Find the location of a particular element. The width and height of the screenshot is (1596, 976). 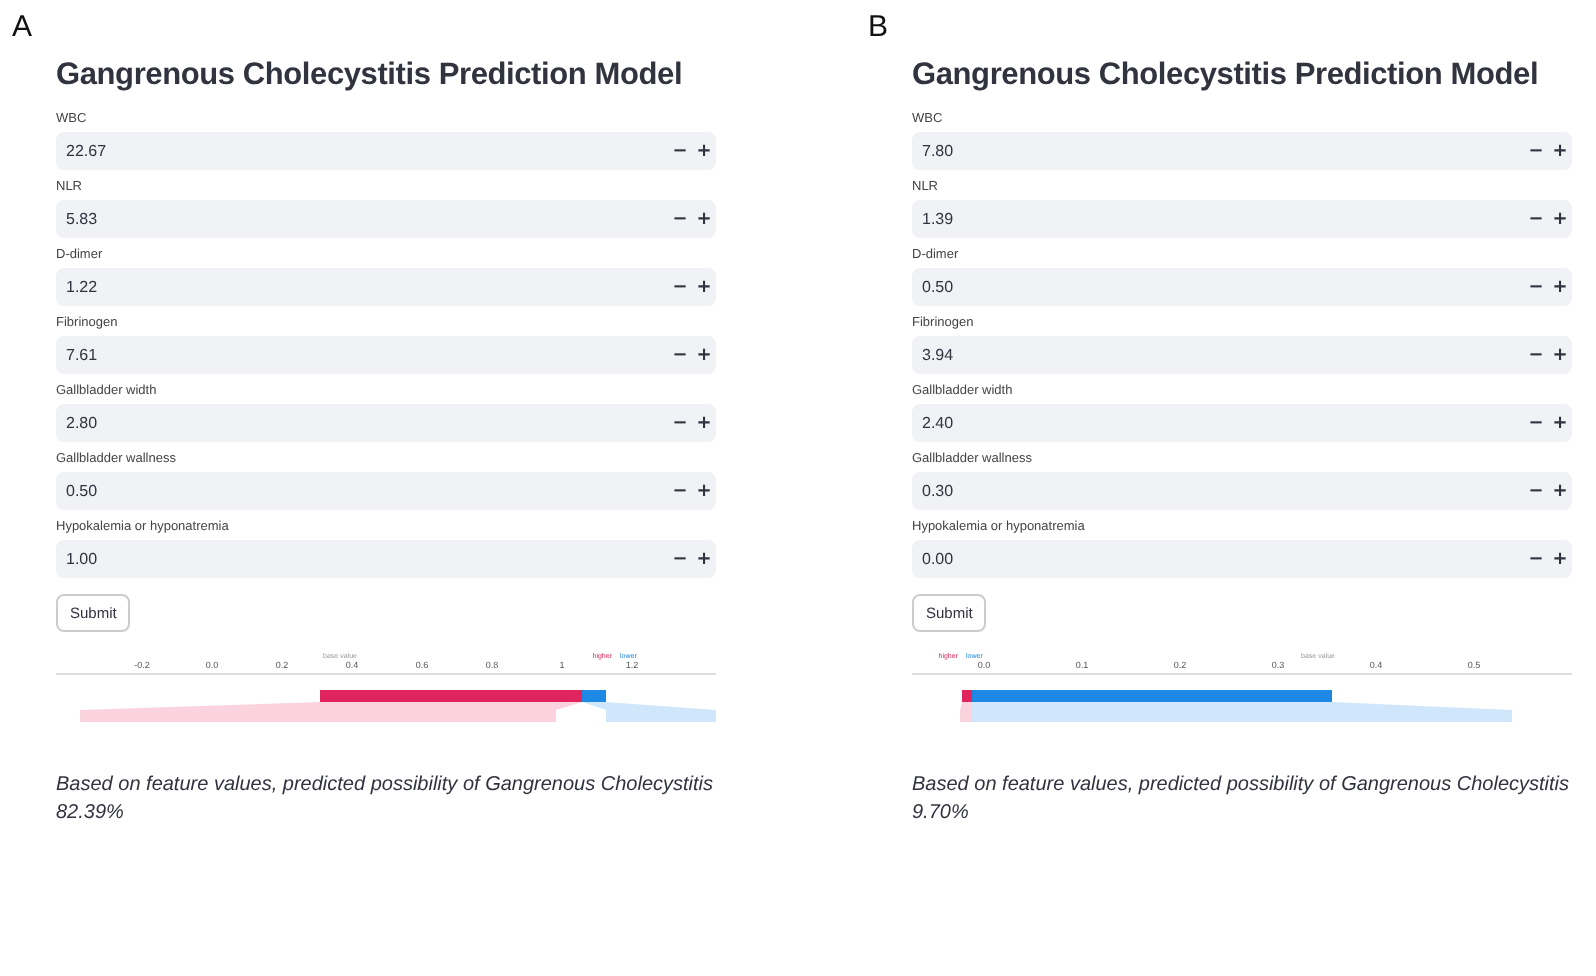

number-input: 2.80 − + is located at coordinates (386, 423).